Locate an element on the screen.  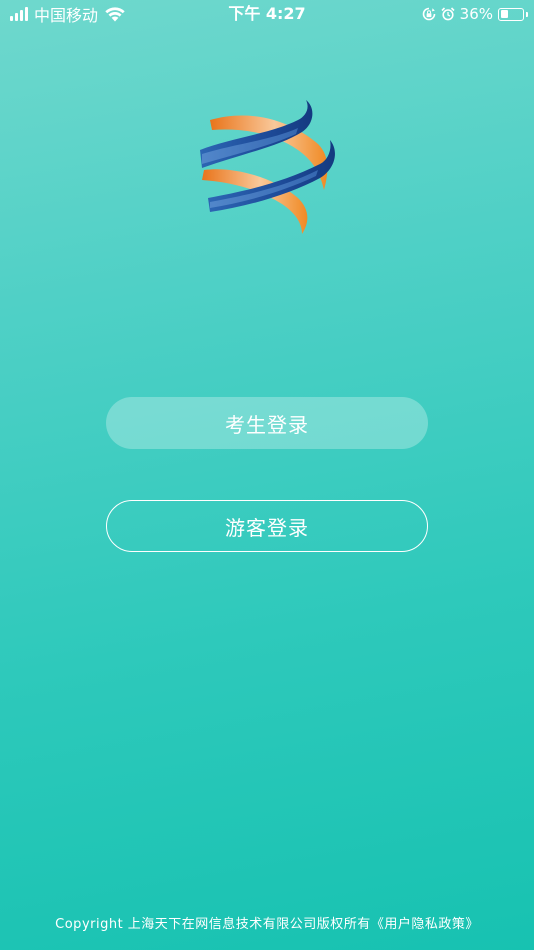
battery-icon is located at coordinates (513, 14).